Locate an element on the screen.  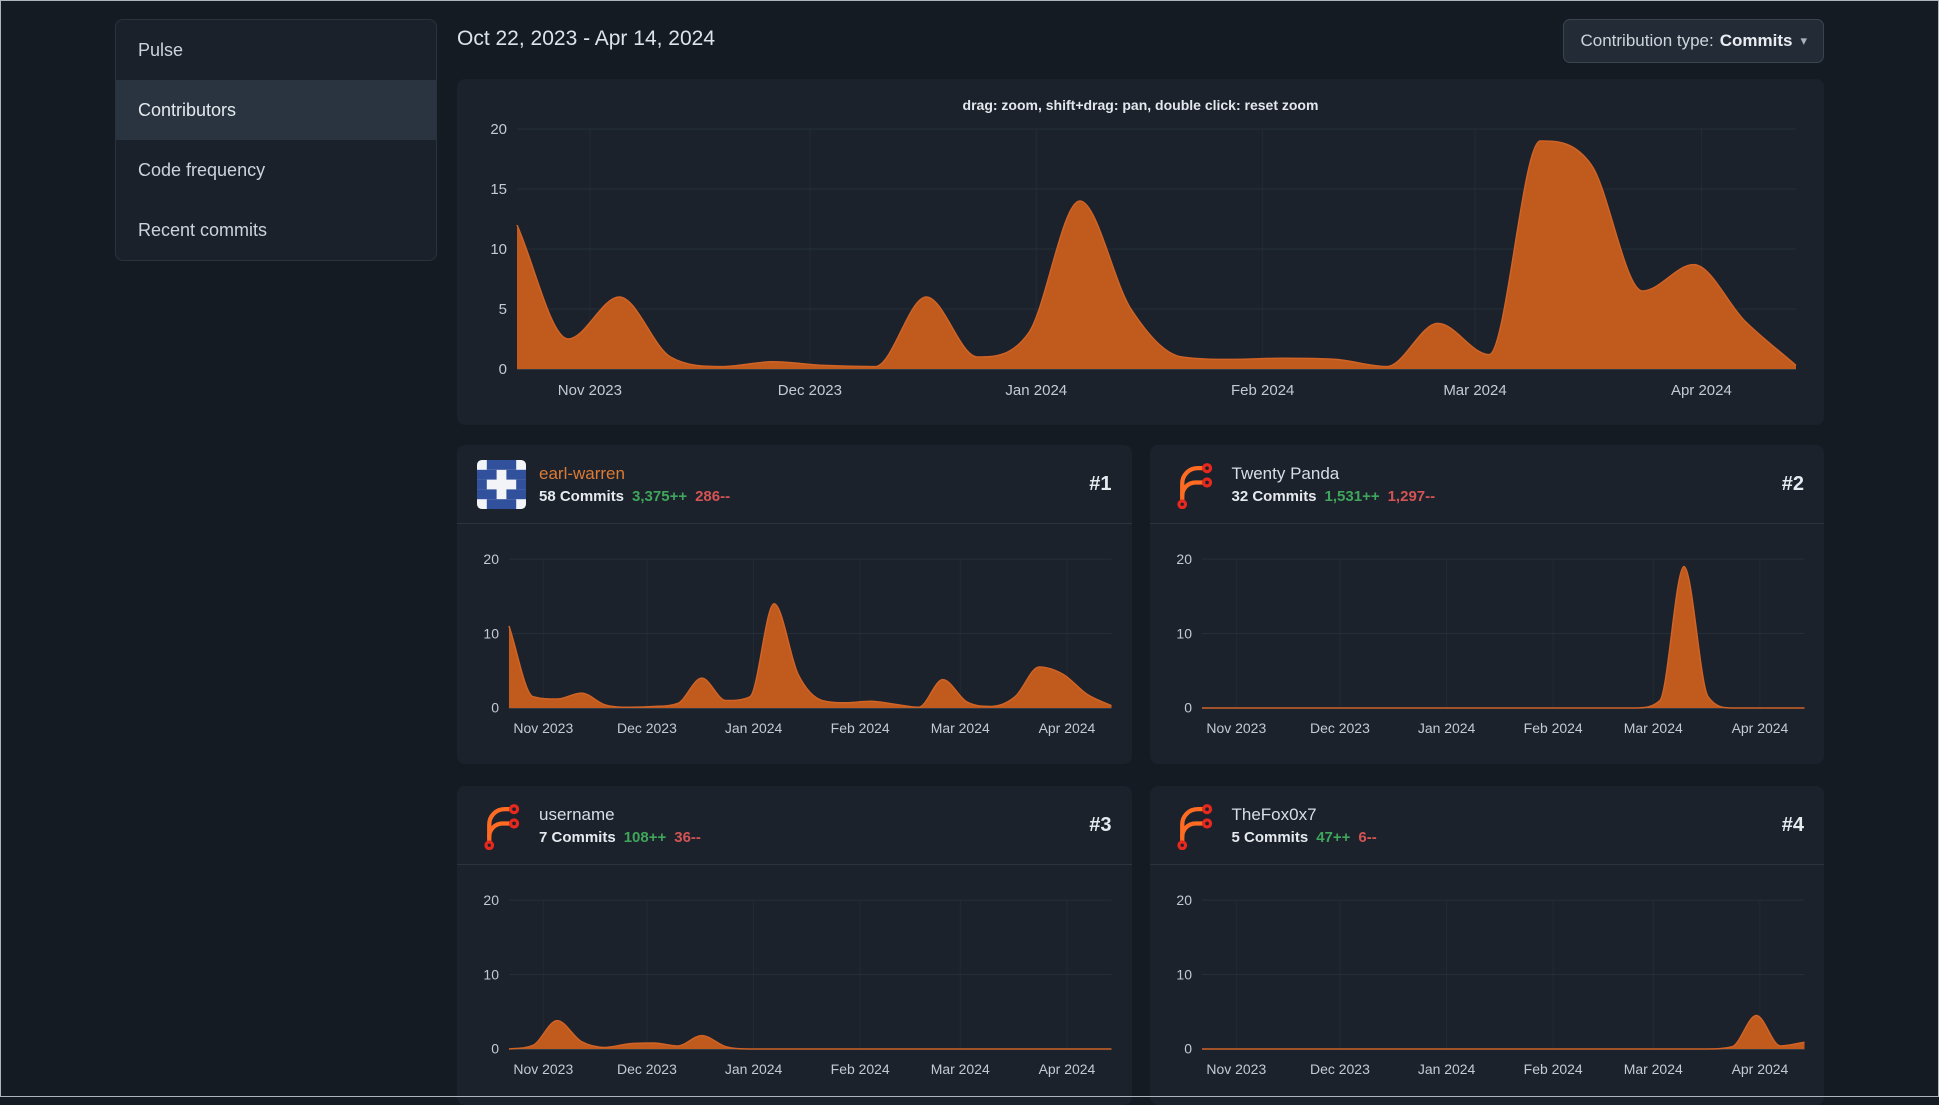
sidebar-item-recent-commits: Recent commits is located at coordinates (276, 230).